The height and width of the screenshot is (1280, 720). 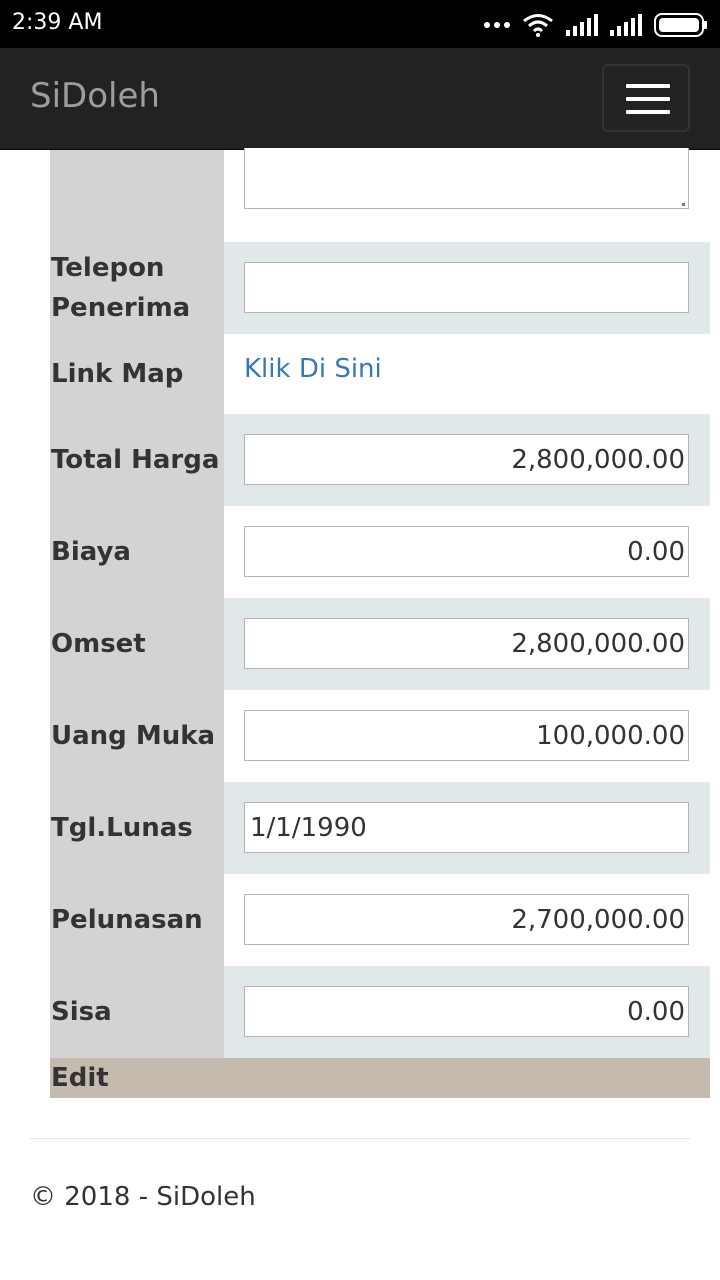 What do you see at coordinates (137, 736) in the screenshot?
I see `uang-muka-label: Uang Muka` at bounding box center [137, 736].